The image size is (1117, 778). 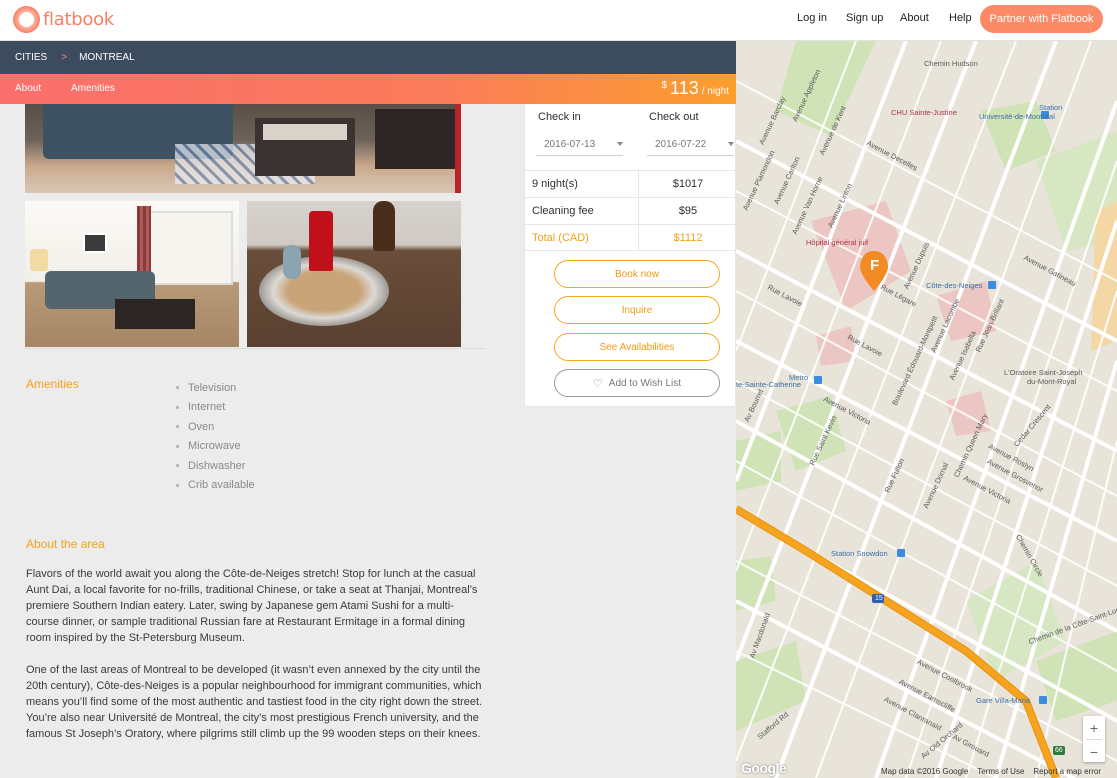 I want to click on see-availabilities-button: See Availabilities, so click(x=637, y=347).